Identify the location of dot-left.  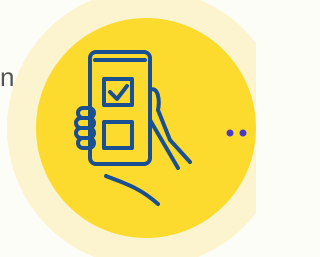
(230, 133).